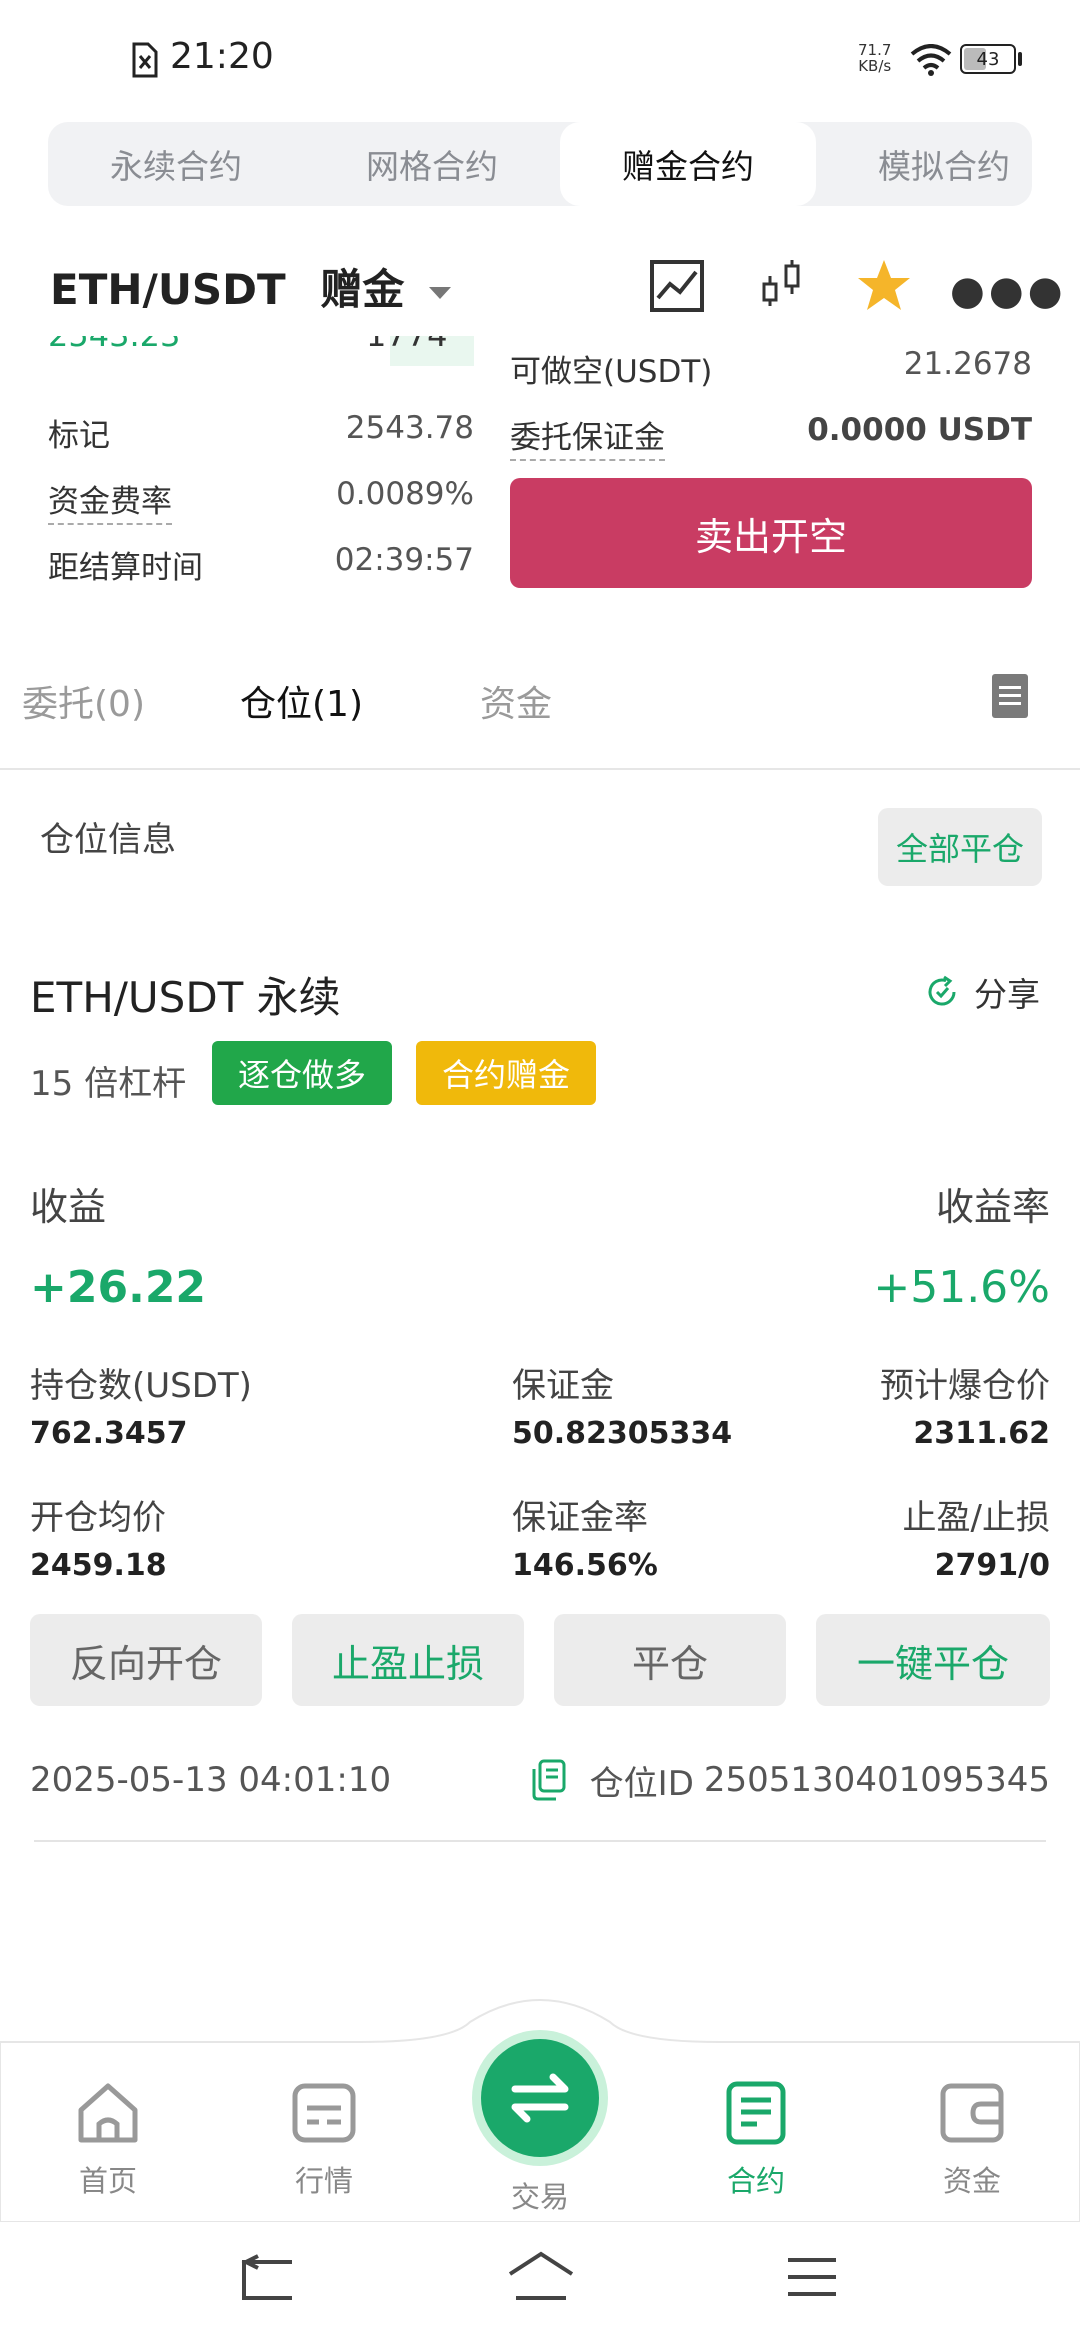 This screenshot has width=1080, height=2340. I want to click on bid-price: 2543.23, so click(114, 345).